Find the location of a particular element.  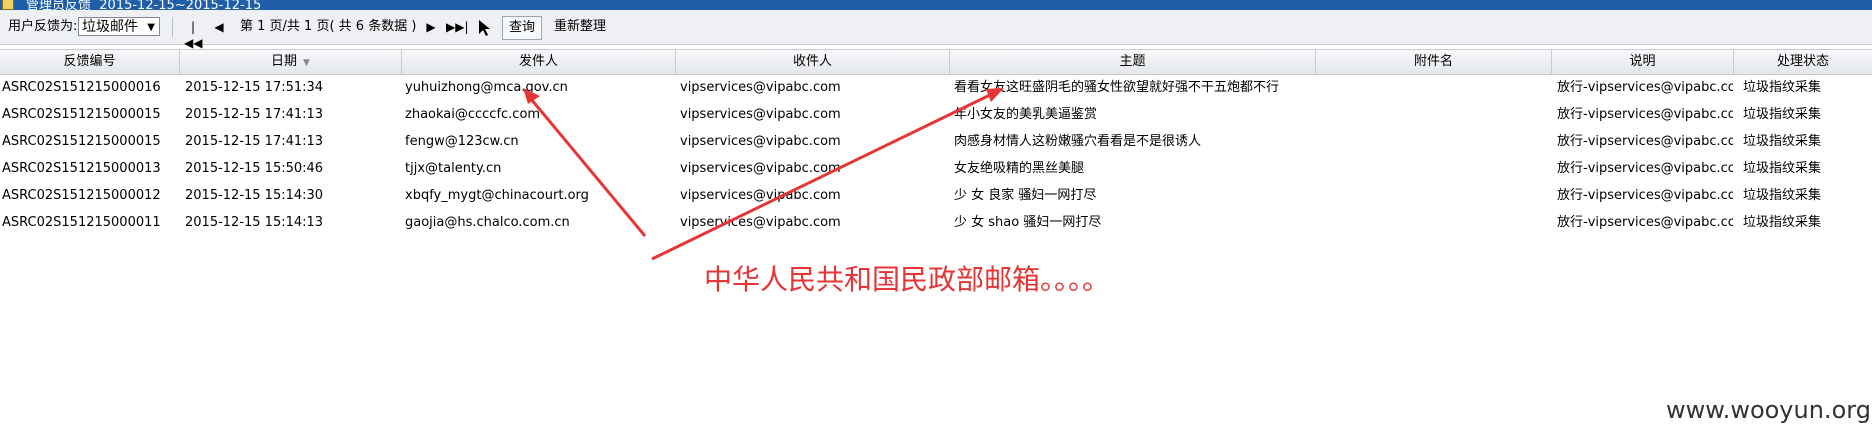

arrowhead-sender is located at coordinates (531, 96).